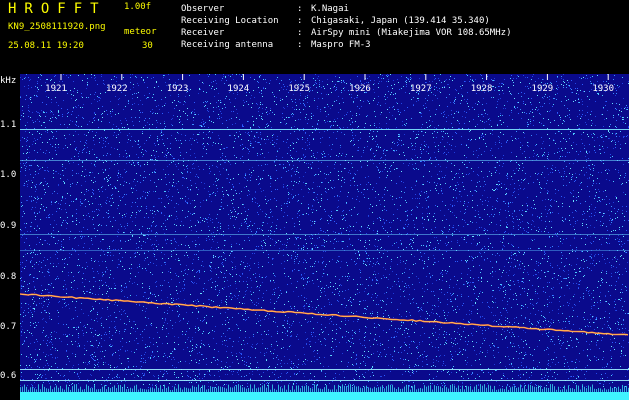 This screenshot has width=629, height=400. I want to click on version-label: 1.00f, so click(138, 7).